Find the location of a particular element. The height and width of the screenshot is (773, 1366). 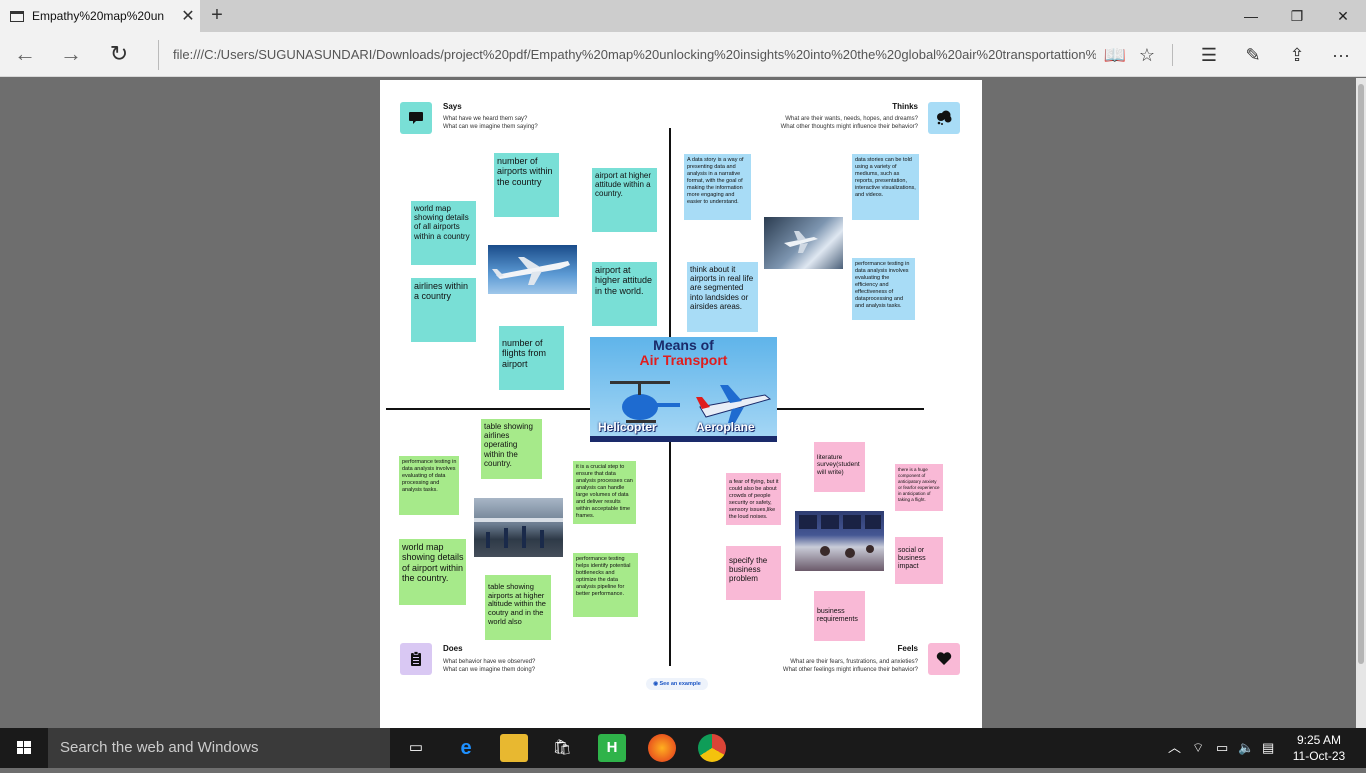

taskbar-clock: 9:25 AM 11-Oct-23 is located at coordinates (1319, 748).